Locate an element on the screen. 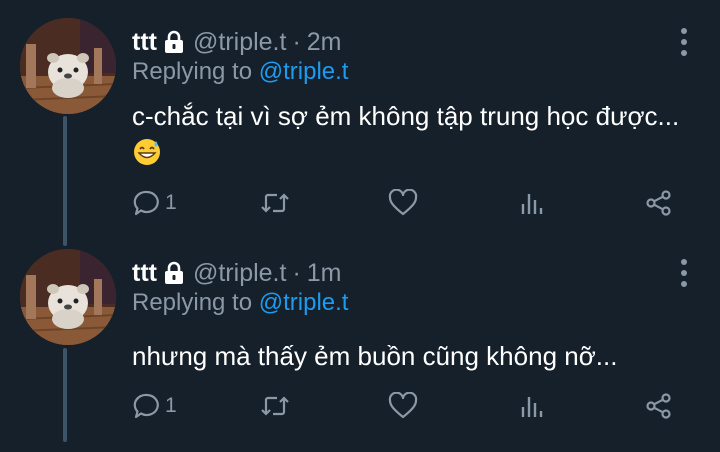  tweet-header: ttt @triple.t · 1m is located at coordinates (237, 273).